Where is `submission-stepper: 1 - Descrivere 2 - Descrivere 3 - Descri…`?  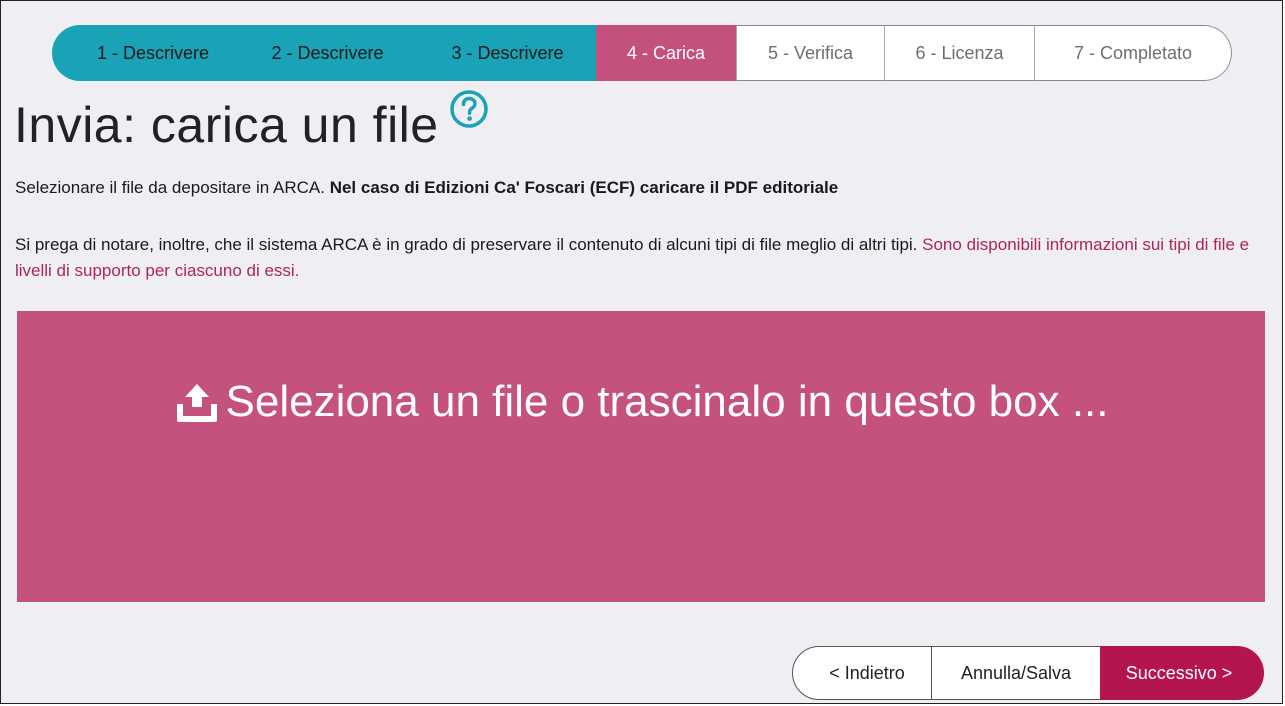
submission-stepper: 1 - Descrivere 2 - Descrivere 3 - Descri… is located at coordinates (642, 53).